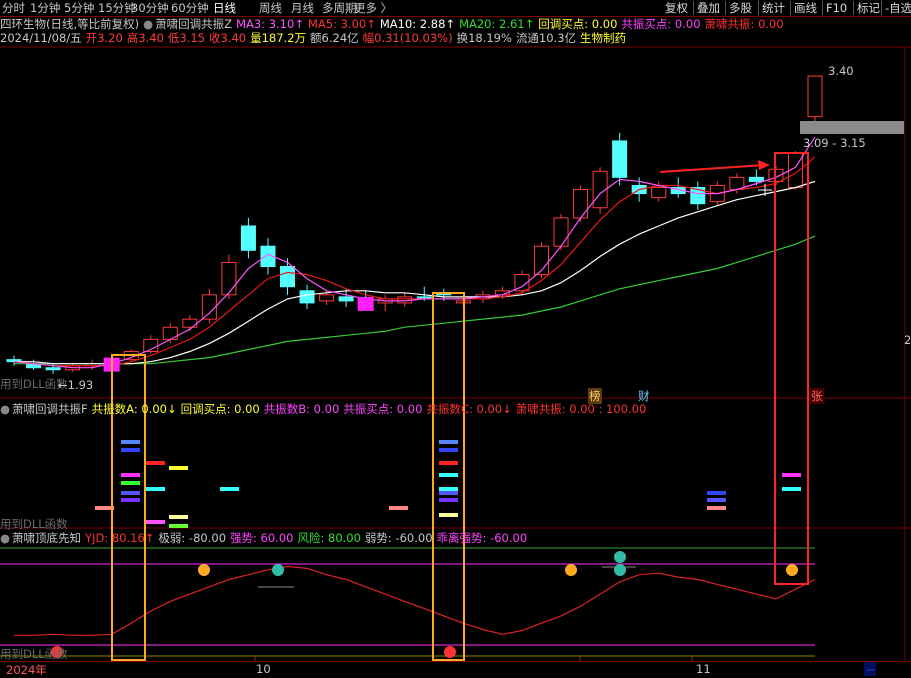  What do you see at coordinates (834, 143) in the screenshot?
I see `price-range-label: 3.09 - 3.15` at bounding box center [834, 143].